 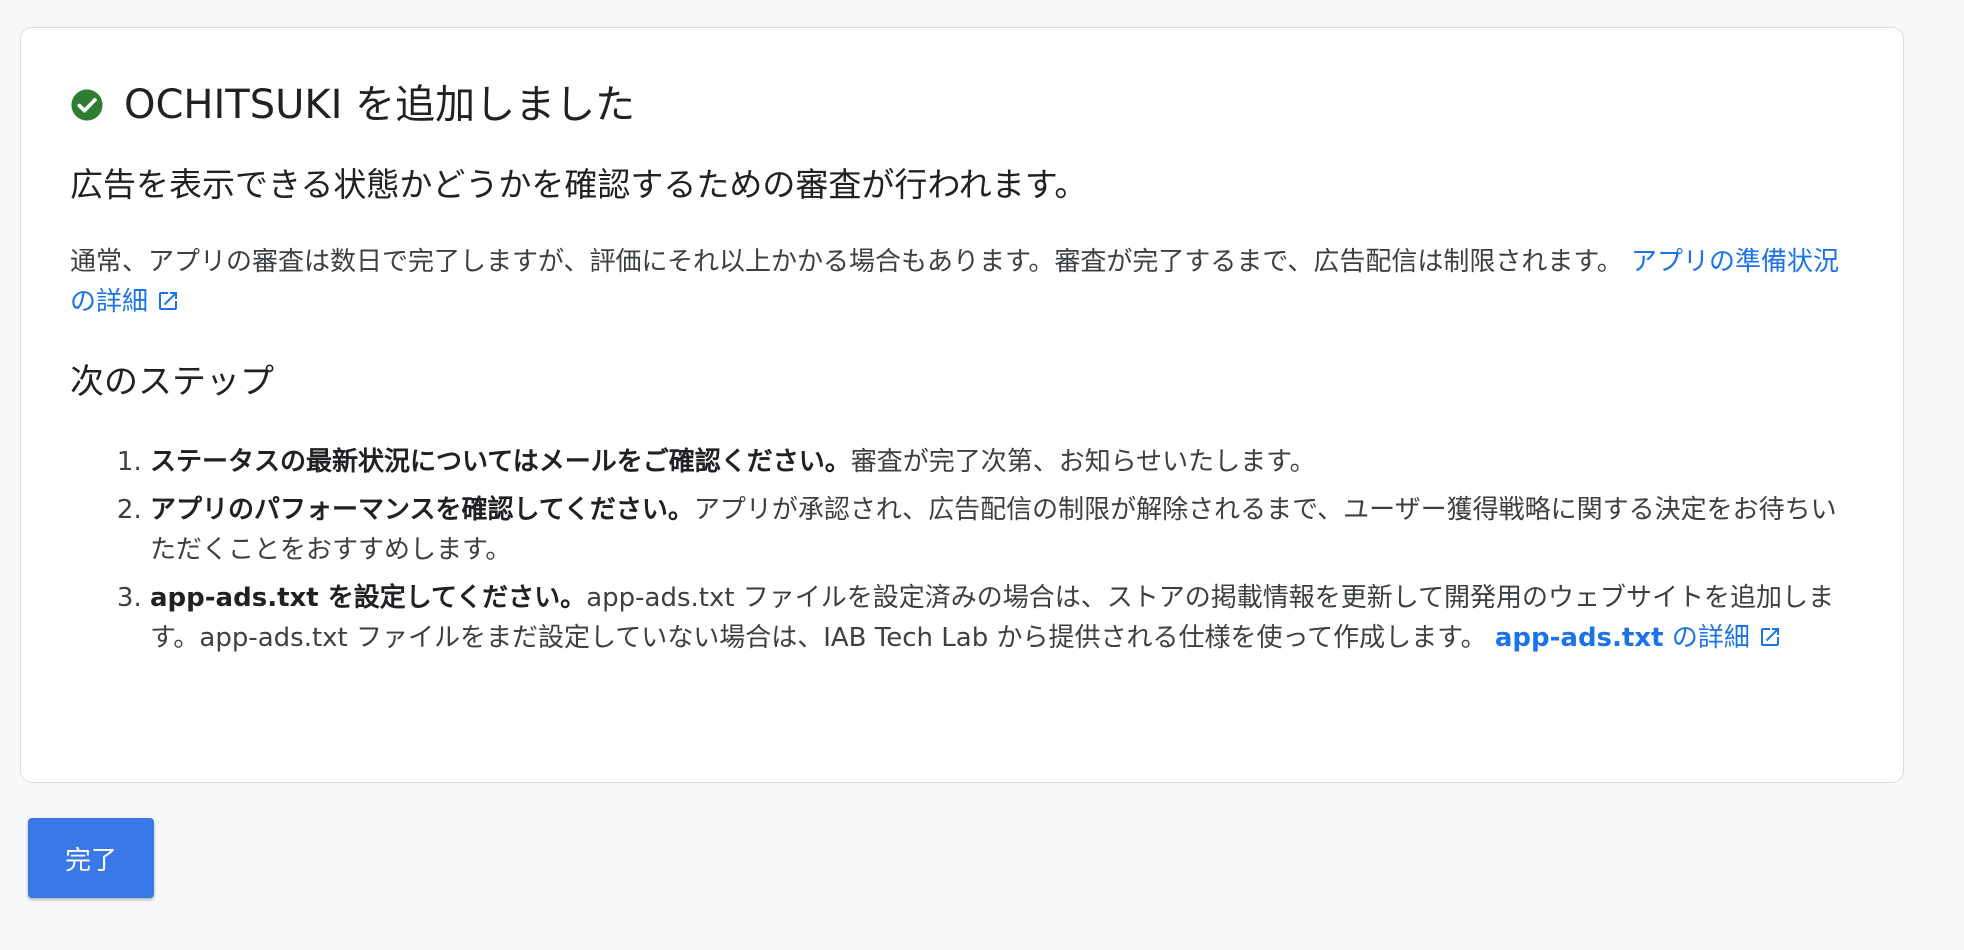 What do you see at coordinates (579, 184) in the screenshot?
I see `review-subtitle: 広告を表示できる状態かどうかを確認するための審査が行われます。` at bounding box center [579, 184].